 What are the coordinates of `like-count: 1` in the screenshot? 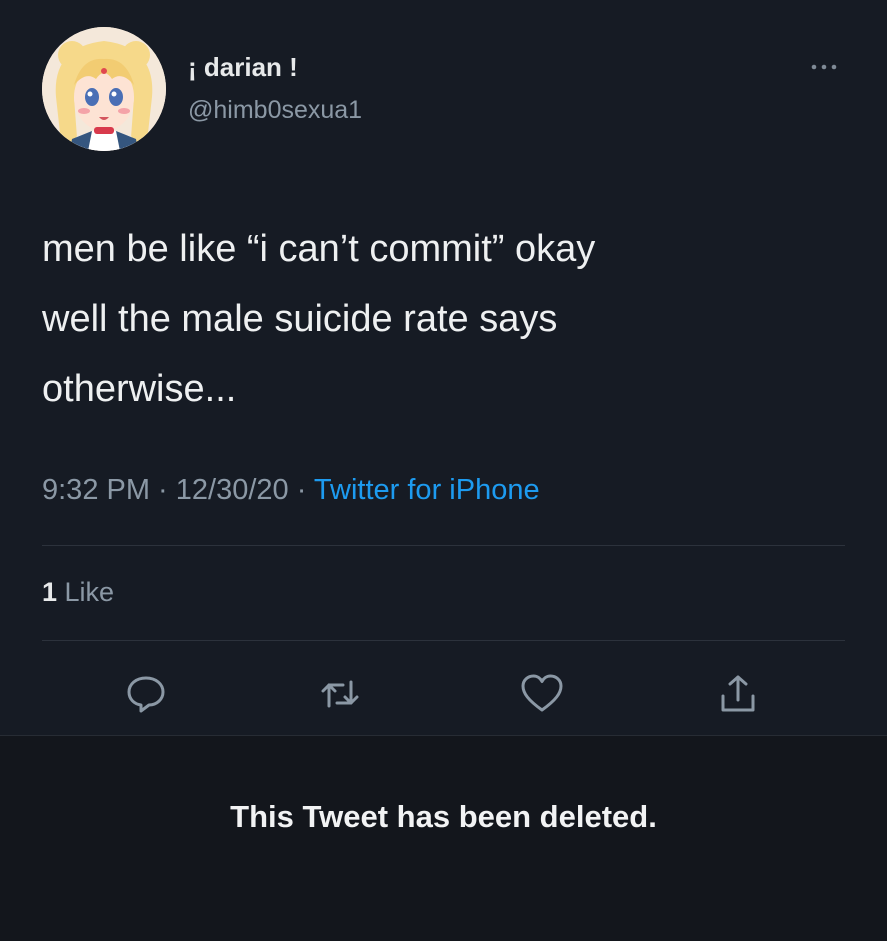 It's located at (50, 592).